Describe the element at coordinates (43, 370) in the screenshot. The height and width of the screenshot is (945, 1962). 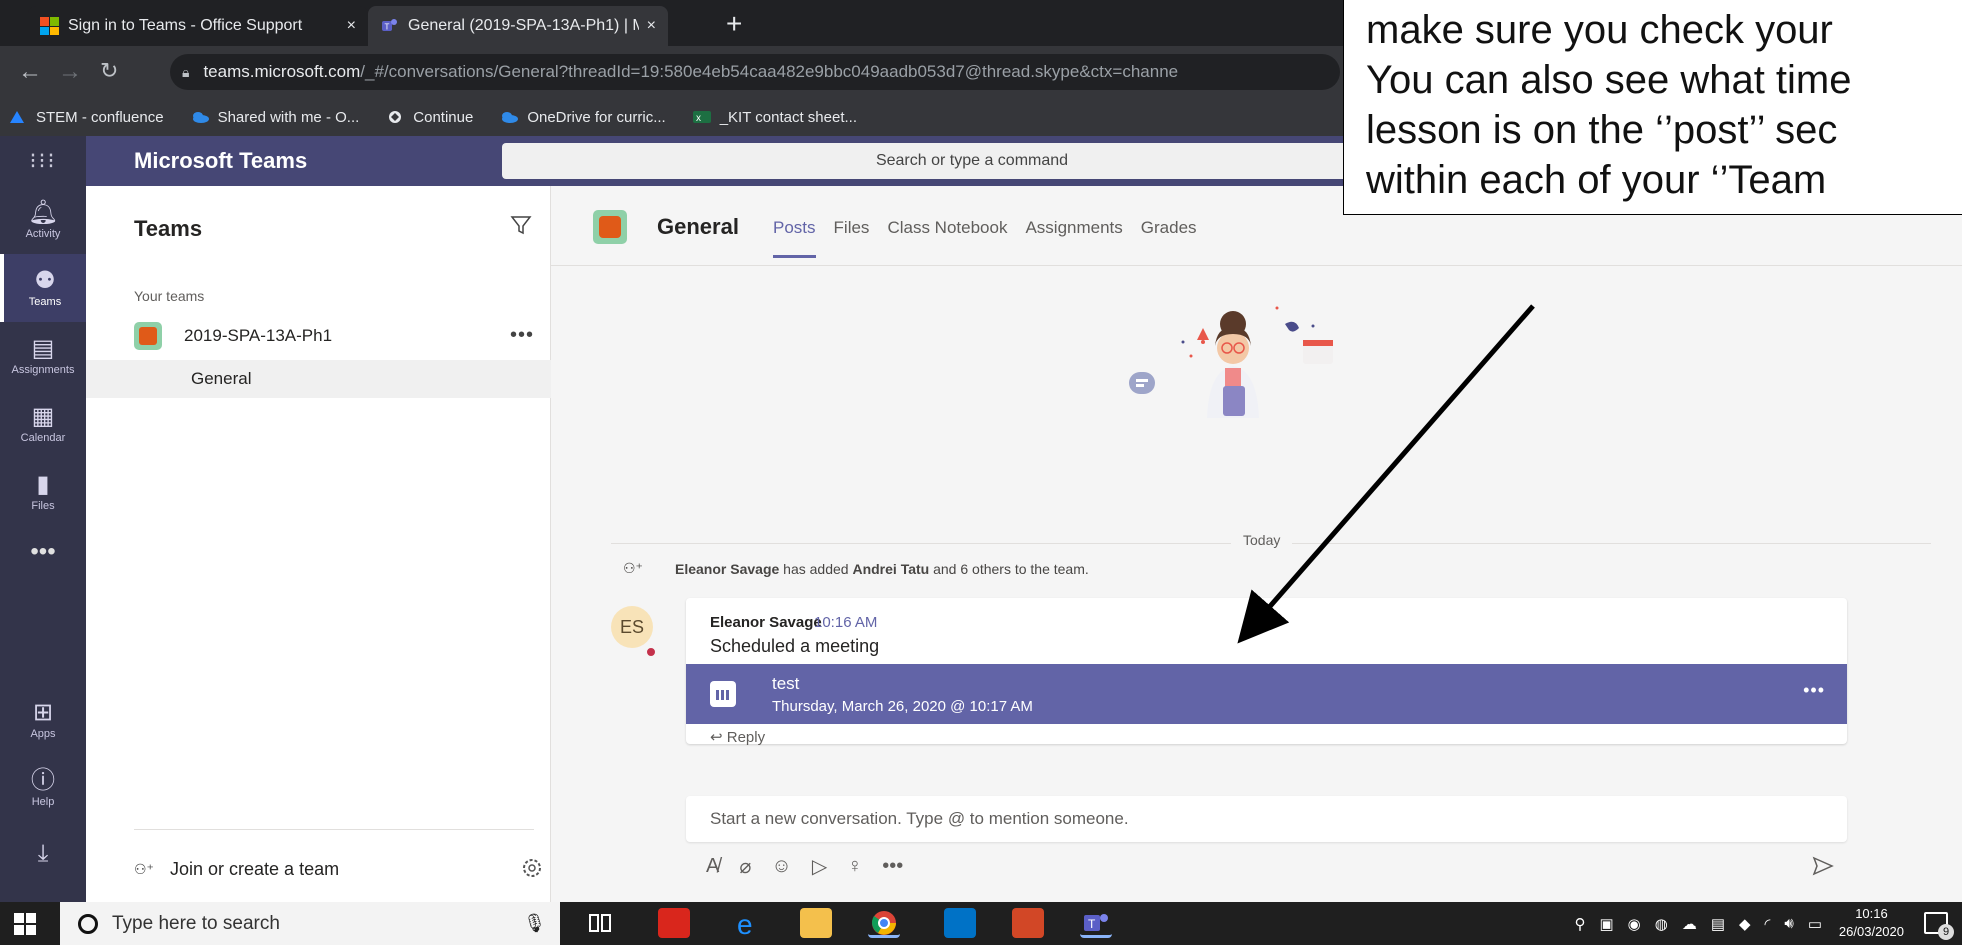
I see `rail-label: Assignments` at that location.